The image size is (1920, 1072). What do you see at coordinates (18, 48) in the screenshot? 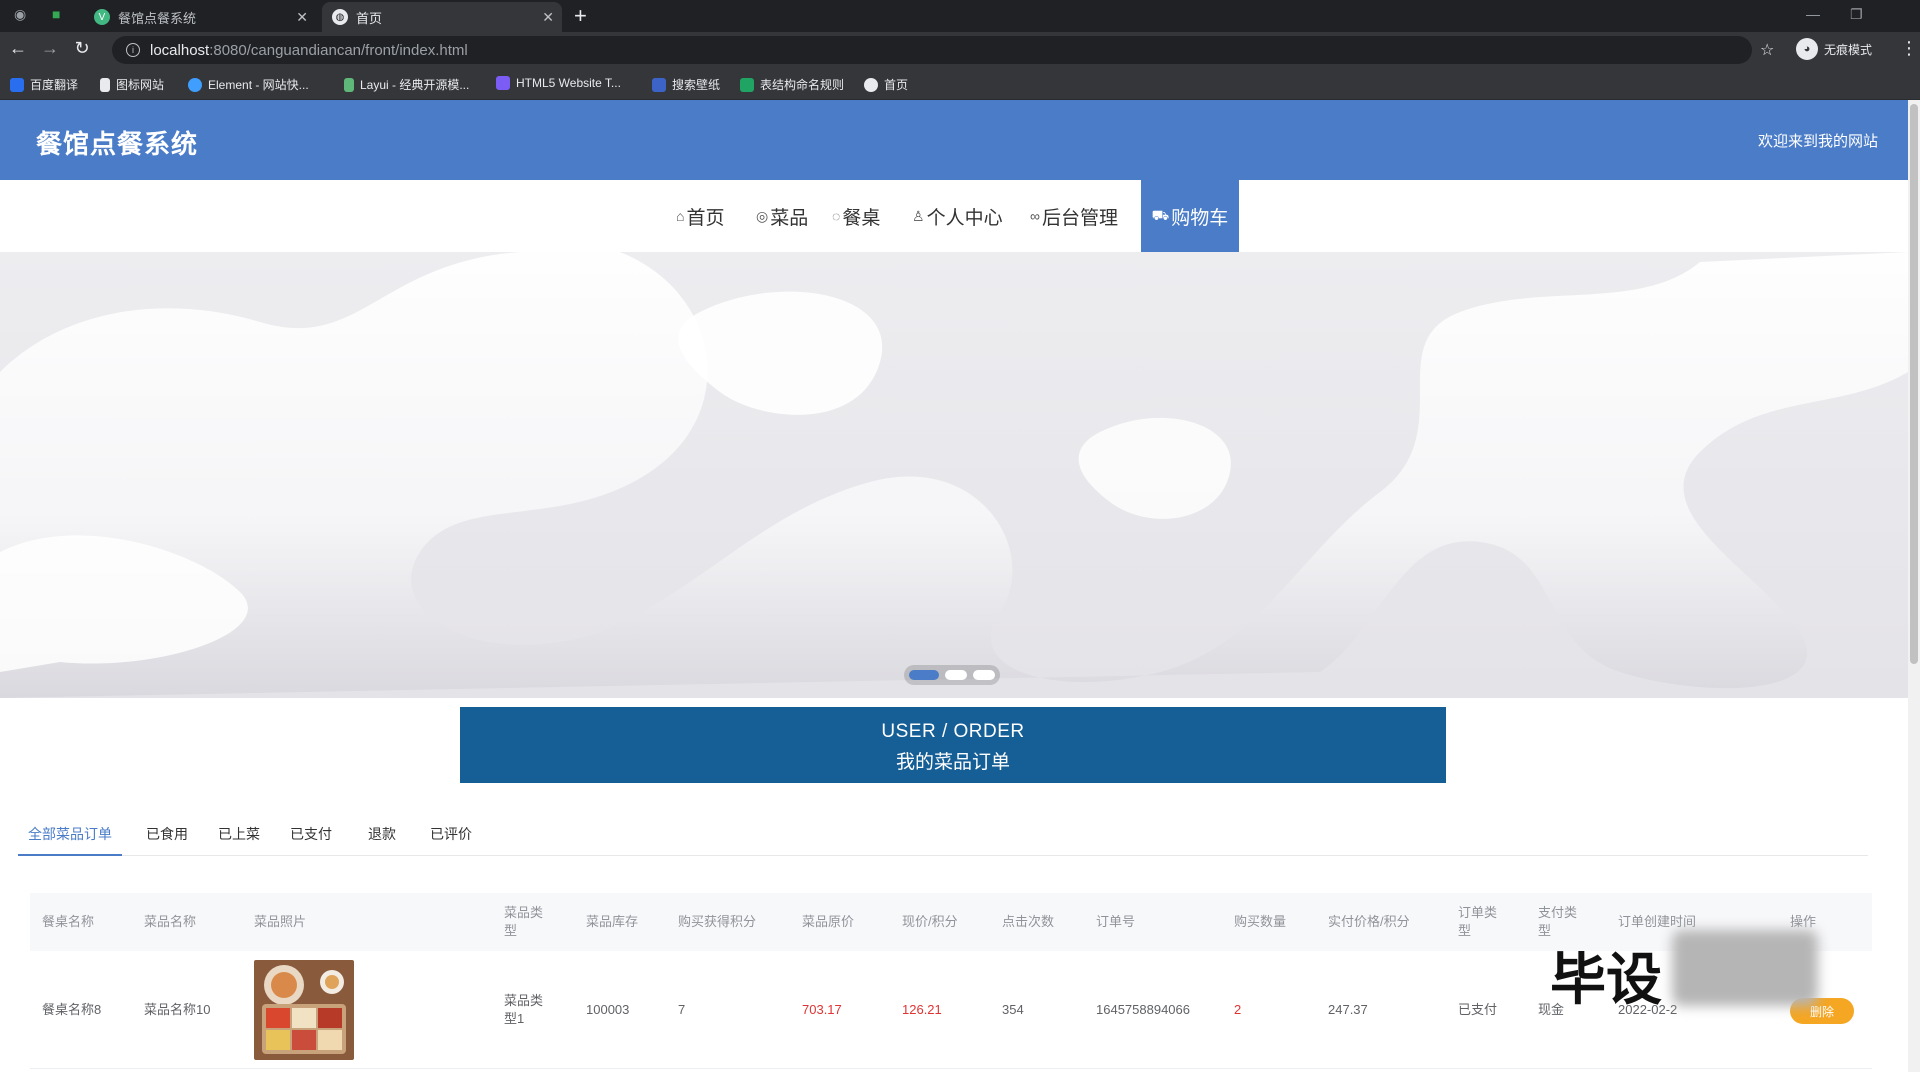
I see `back-icon: ←` at bounding box center [18, 48].